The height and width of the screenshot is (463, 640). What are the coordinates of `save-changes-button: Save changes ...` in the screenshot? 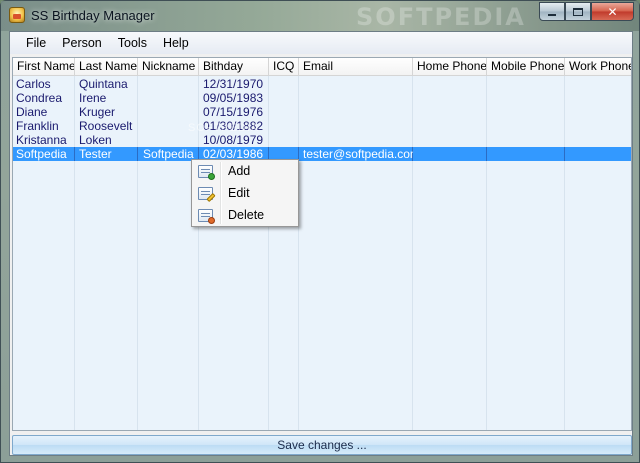 It's located at (322, 445).